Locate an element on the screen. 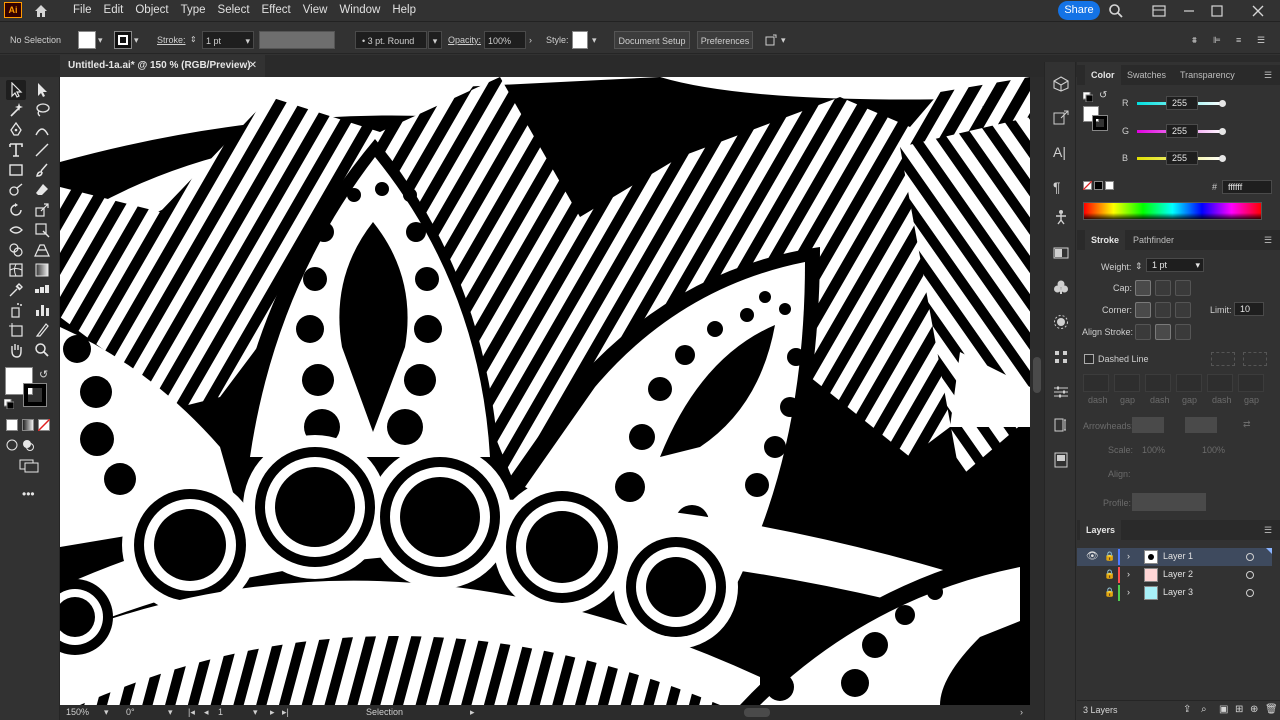 Image resolution: width=1280 pixels, height=720 pixels. black-swatch is located at coordinates (1098, 185).